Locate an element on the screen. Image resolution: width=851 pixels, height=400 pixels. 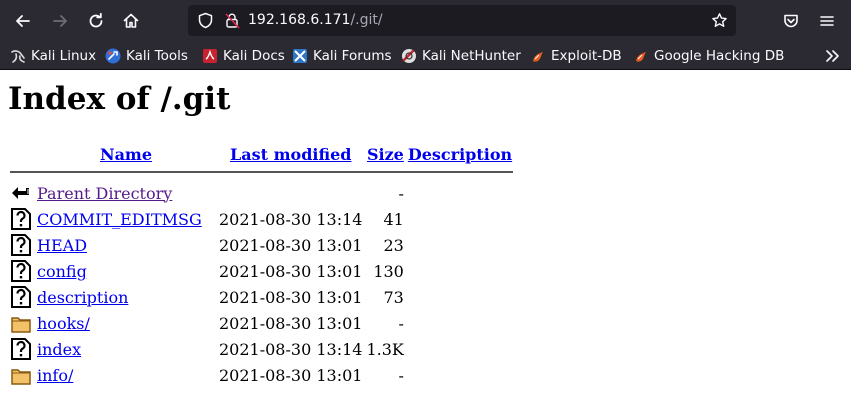
bookmark-google-hacking-db: Google Hacking DB is located at coordinates (708, 56).